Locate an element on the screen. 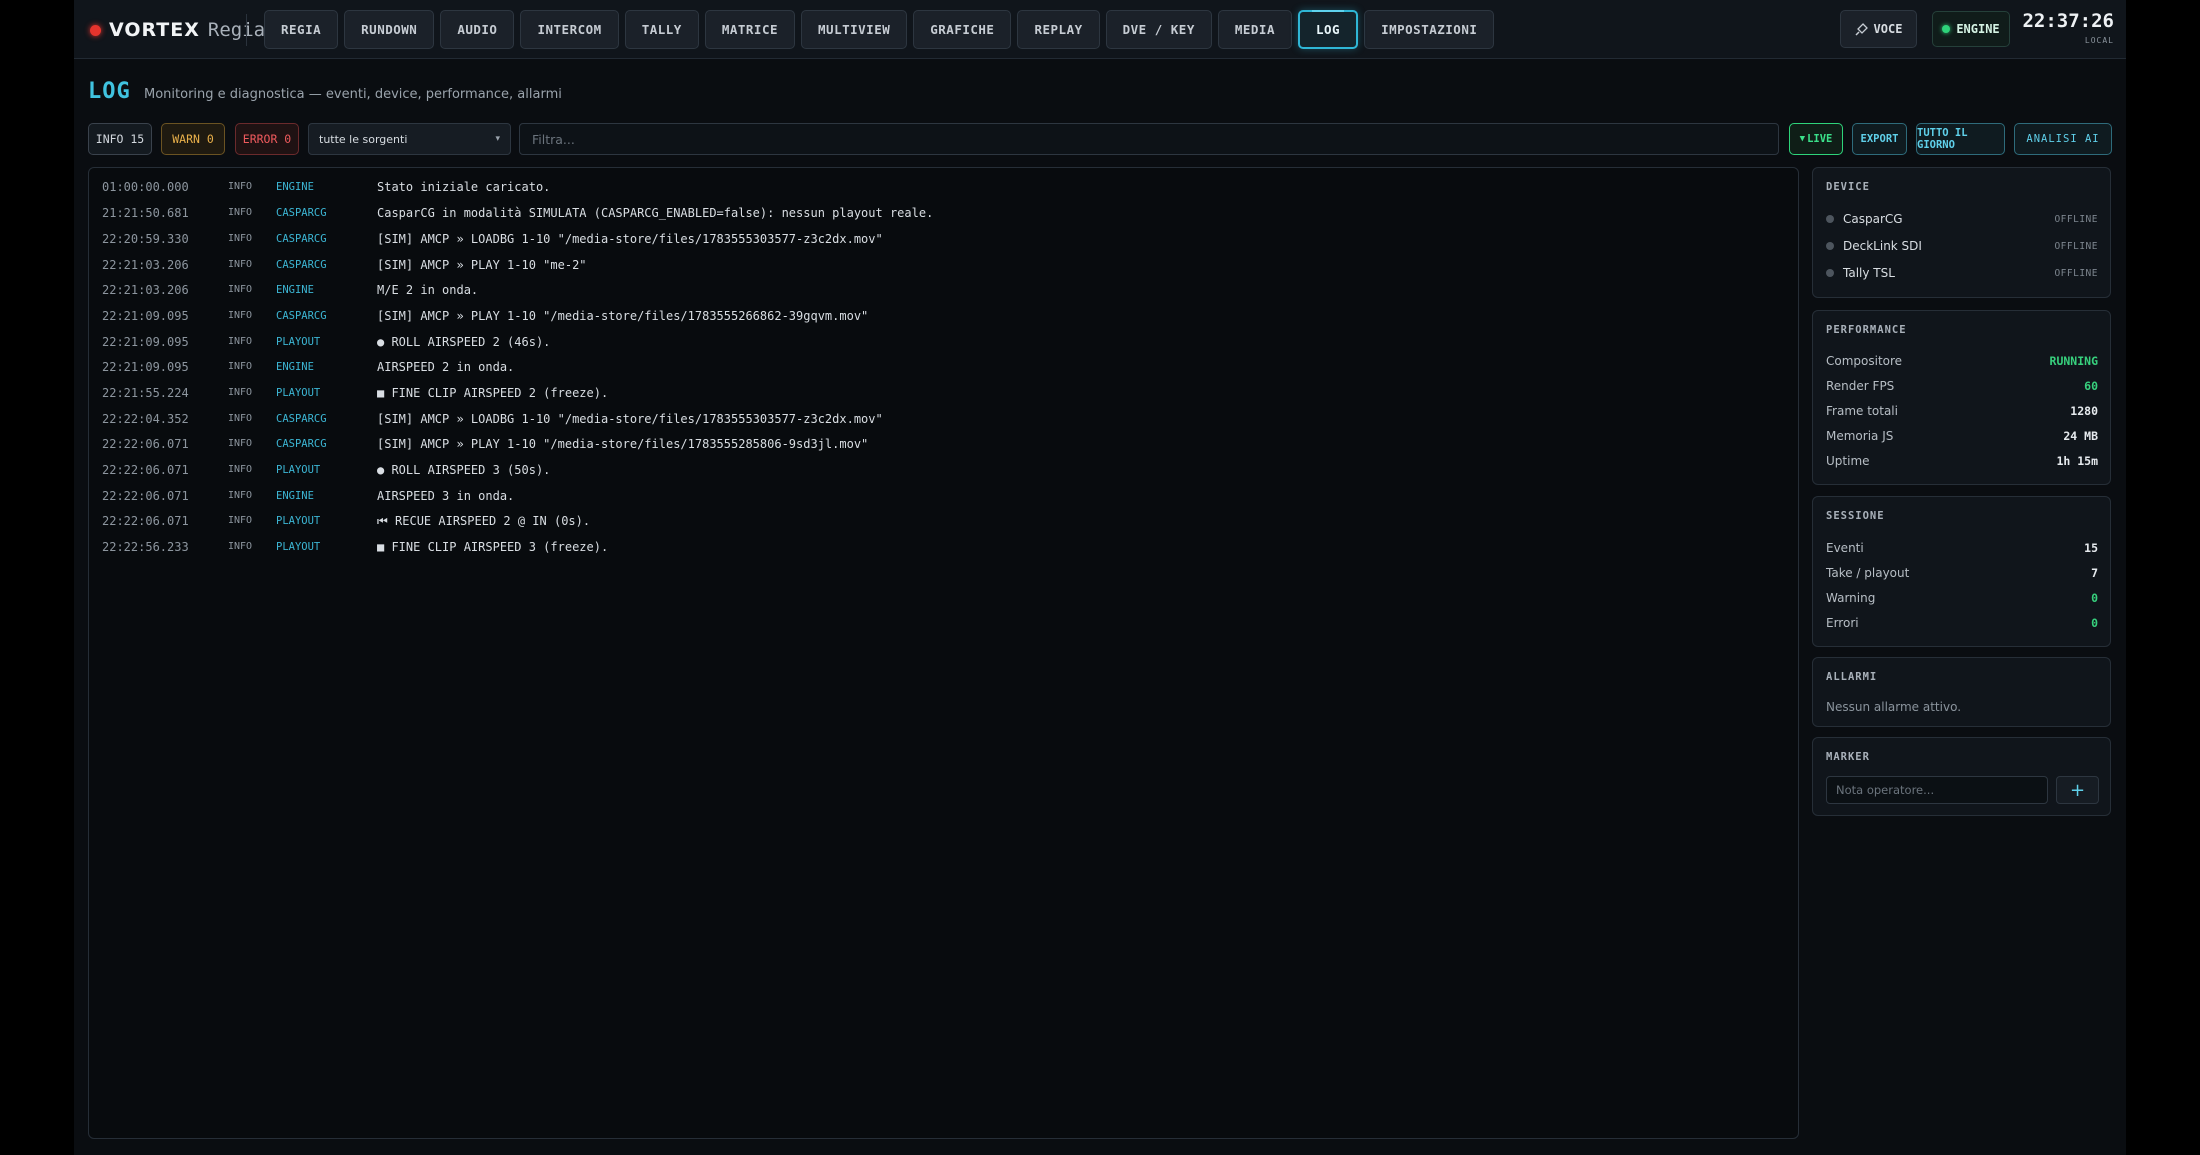 This screenshot has width=2200, height=1155. clock: 22:37:26 is located at coordinates (2068, 21).